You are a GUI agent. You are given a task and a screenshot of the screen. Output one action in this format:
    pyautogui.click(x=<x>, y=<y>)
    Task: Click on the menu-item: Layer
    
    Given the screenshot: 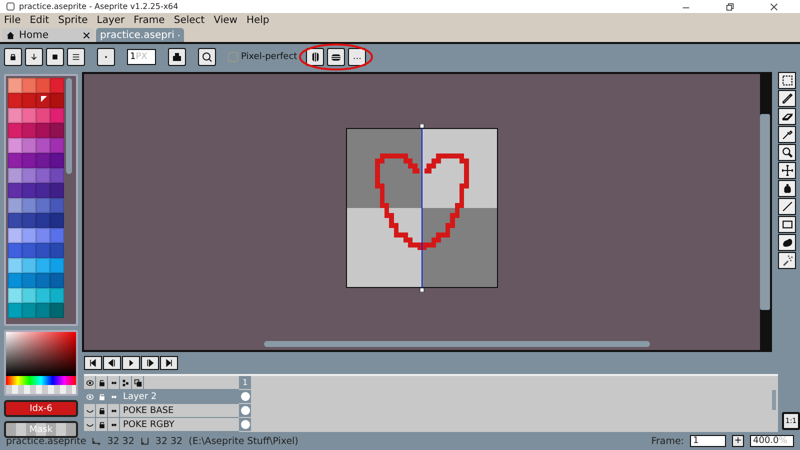 What is the action you would take?
    pyautogui.click(x=110, y=20)
    